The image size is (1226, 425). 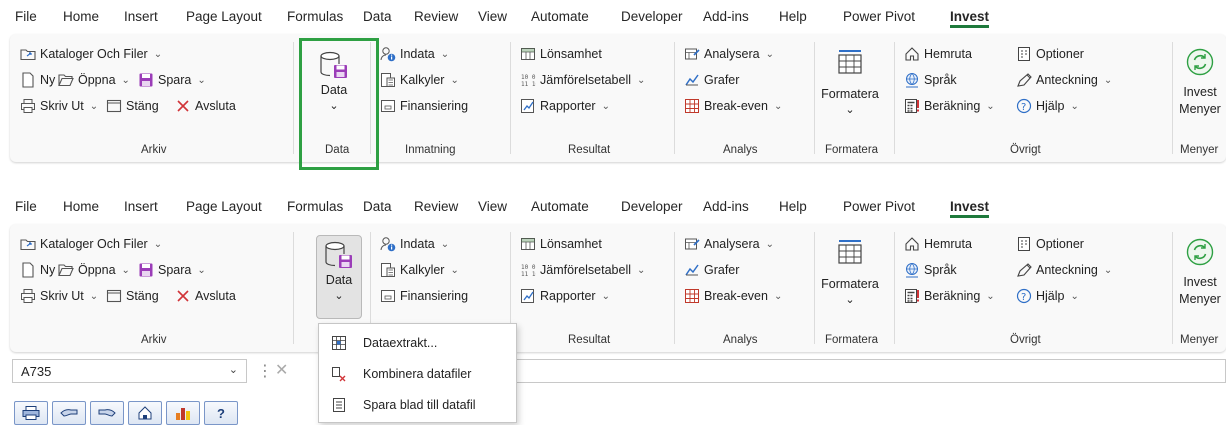 What do you see at coordinates (129, 371) in the screenshot?
I see `name-box: A735 ⌄` at bounding box center [129, 371].